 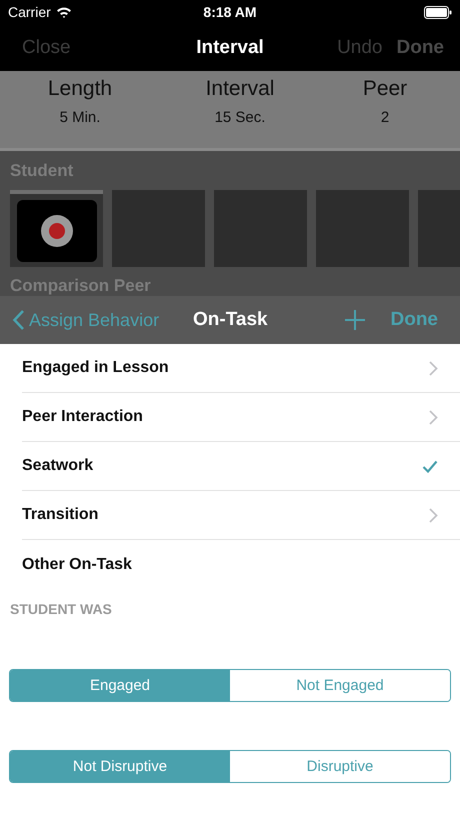 I want to click on stat-value: 15 Sec., so click(x=240, y=117).